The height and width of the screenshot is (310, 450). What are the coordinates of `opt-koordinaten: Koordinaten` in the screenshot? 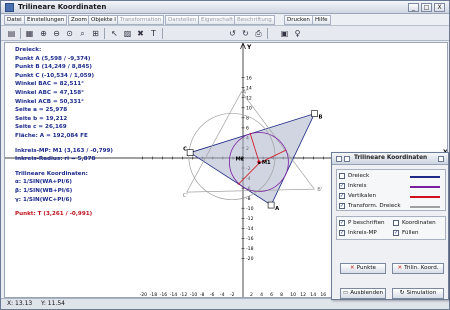 It's located at (418, 223).